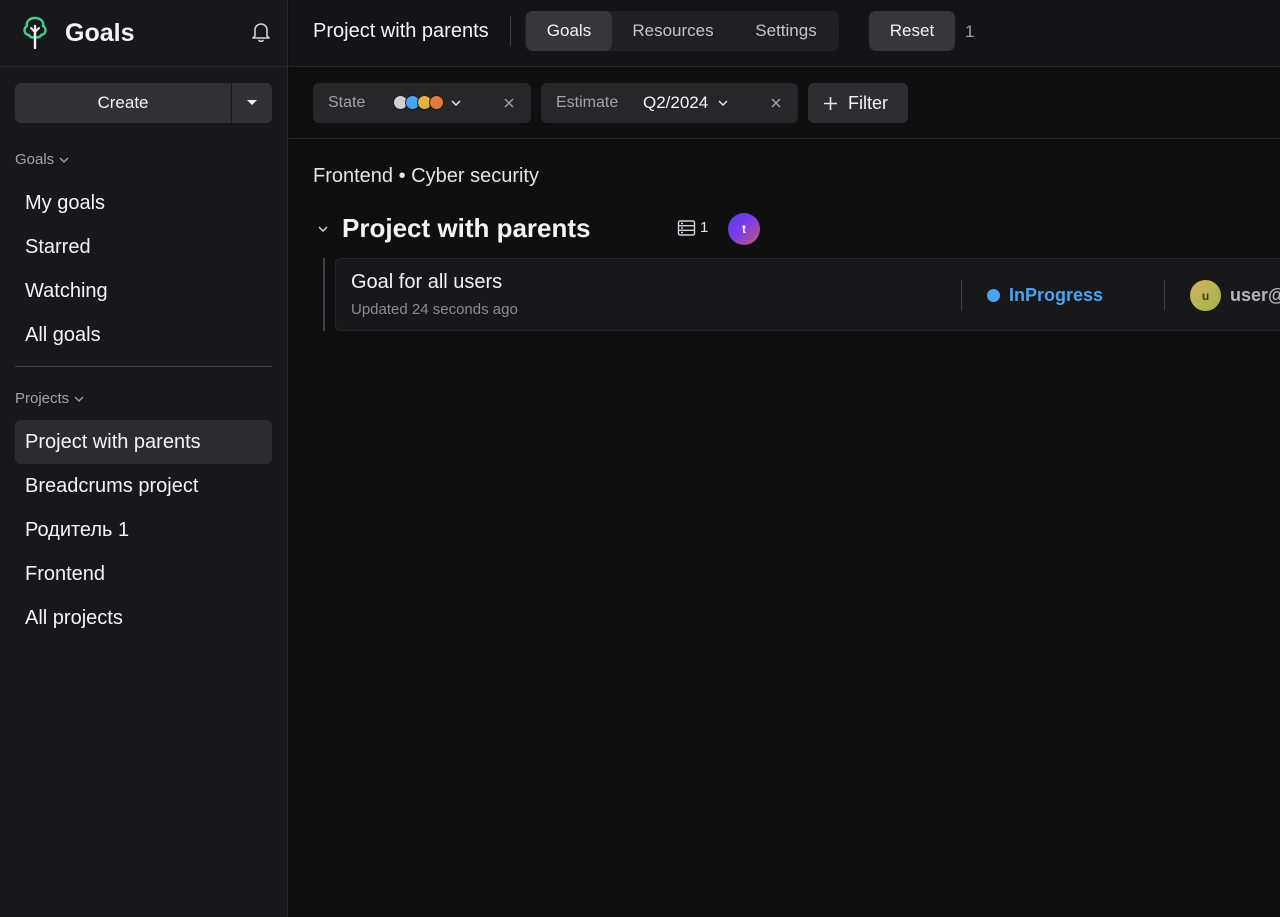  What do you see at coordinates (143, 203) in the screenshot?
I see `sidebar-item-my-goals: My goals` at bounding box center [143, 203].